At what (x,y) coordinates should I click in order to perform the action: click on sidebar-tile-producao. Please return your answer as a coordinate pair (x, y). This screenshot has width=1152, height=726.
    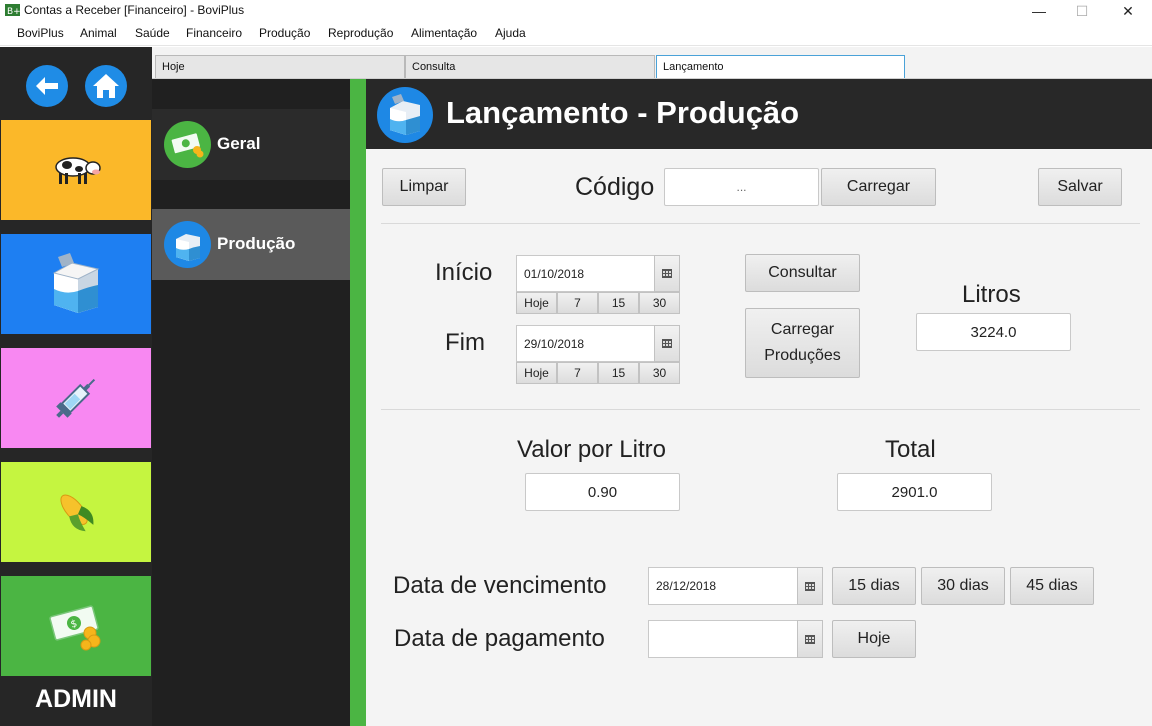
    Looking at the image, I should click on (76, 284).